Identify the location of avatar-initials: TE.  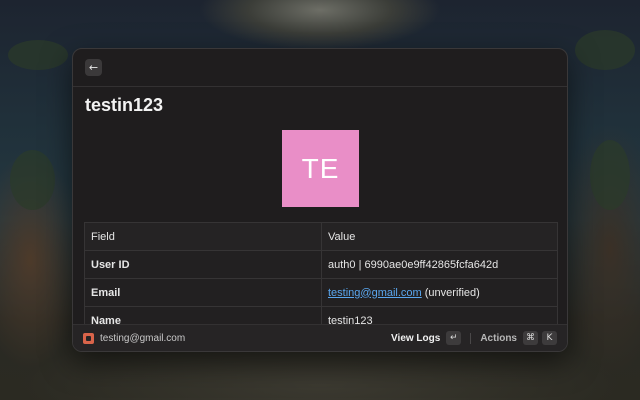
(320, 168).